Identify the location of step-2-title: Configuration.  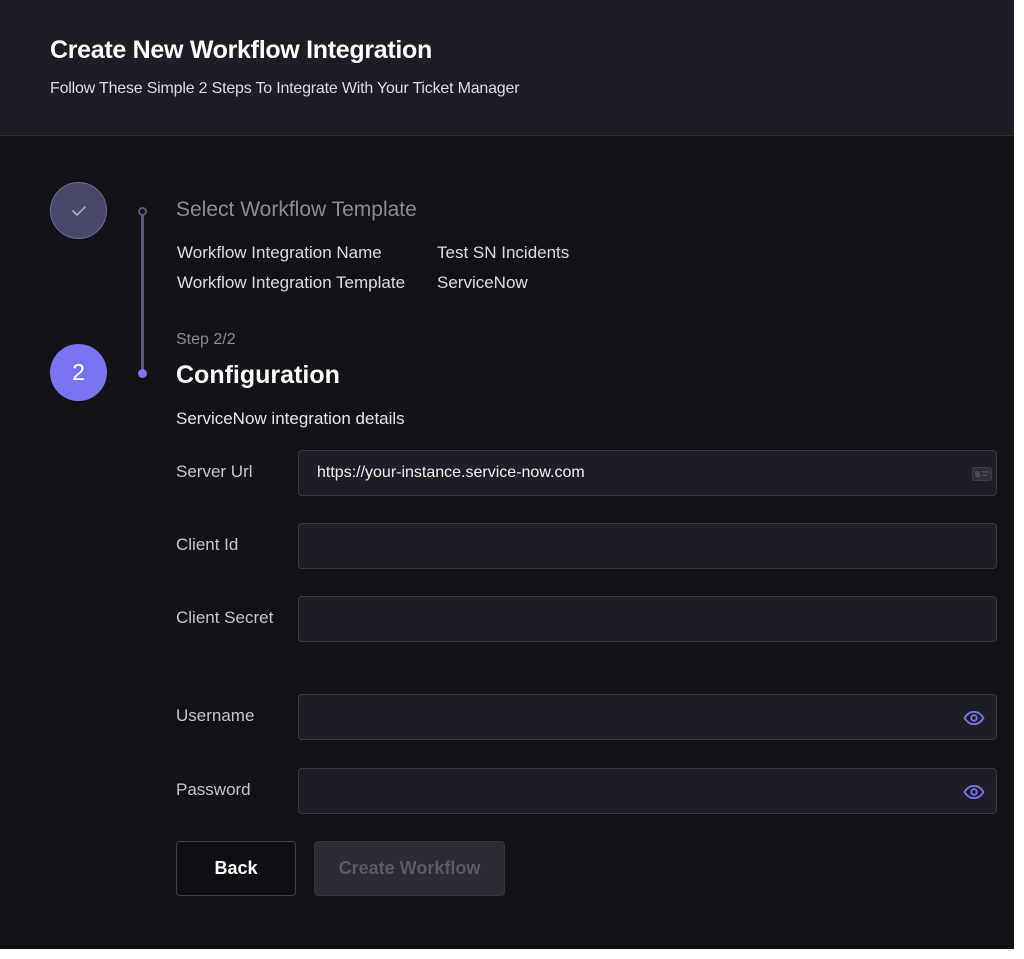
(258, 375).